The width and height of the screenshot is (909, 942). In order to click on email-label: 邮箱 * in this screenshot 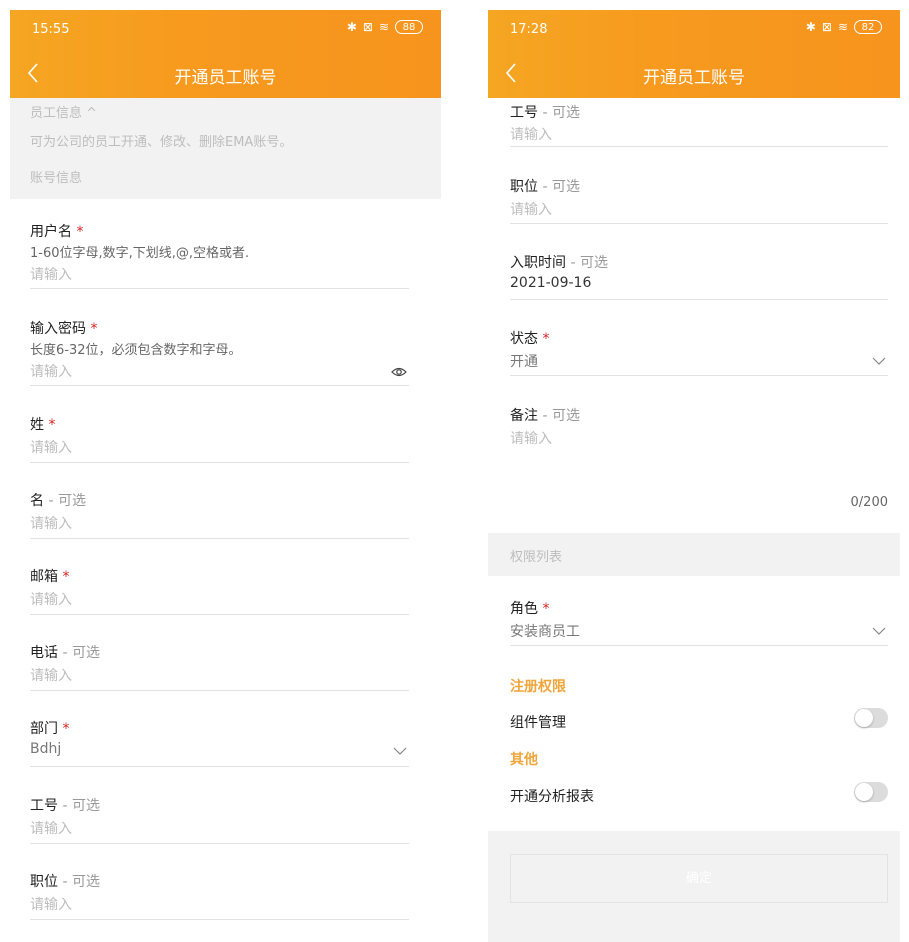, I will do `click(50, 577)`.